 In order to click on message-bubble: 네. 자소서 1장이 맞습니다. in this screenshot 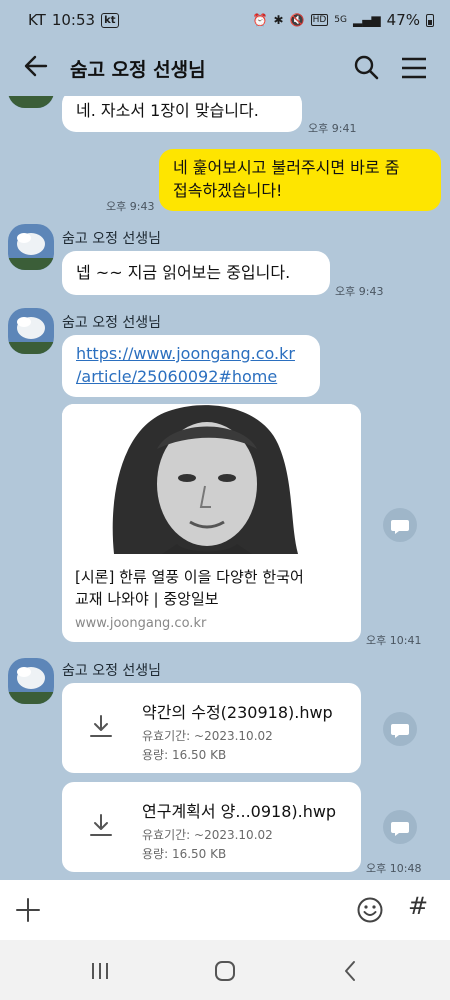, I will do `click(182, 114)`.